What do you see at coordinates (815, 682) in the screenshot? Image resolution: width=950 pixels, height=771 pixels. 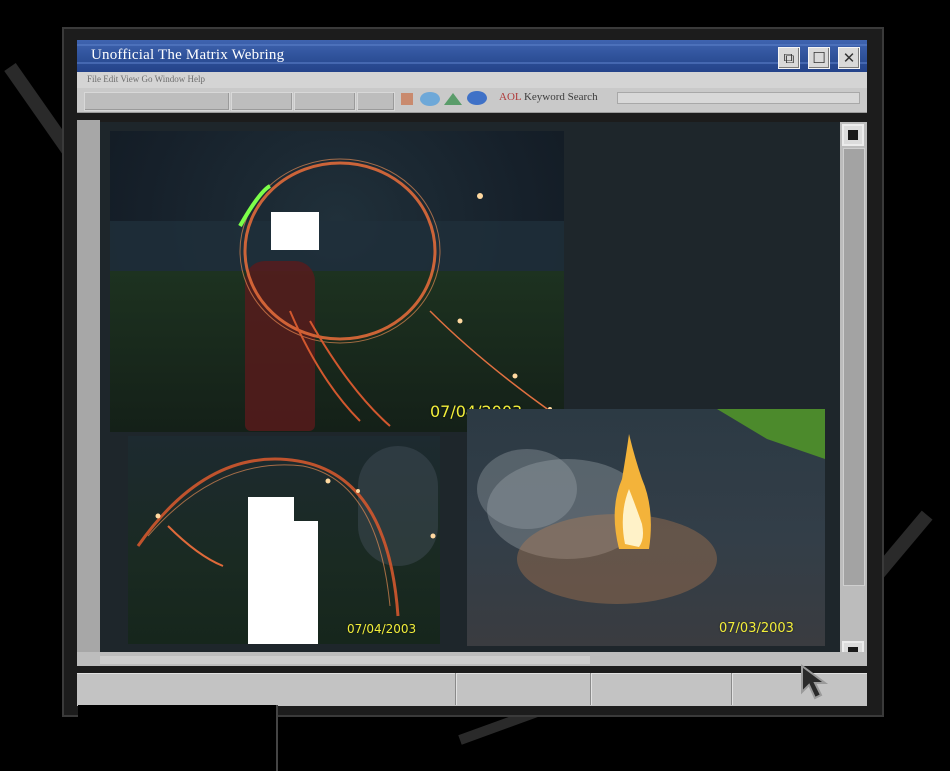 I see `cursor-icon` at bounding box center [815, 682].